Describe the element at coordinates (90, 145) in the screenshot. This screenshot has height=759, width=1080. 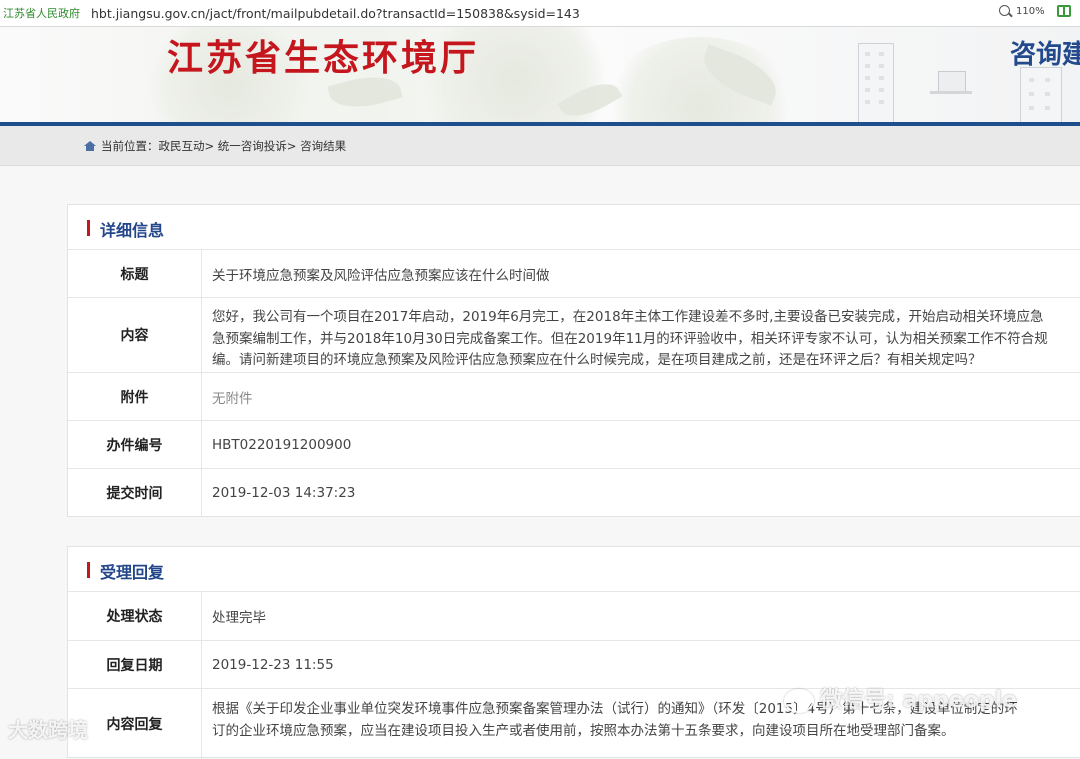
I see `home-icon` at that location.